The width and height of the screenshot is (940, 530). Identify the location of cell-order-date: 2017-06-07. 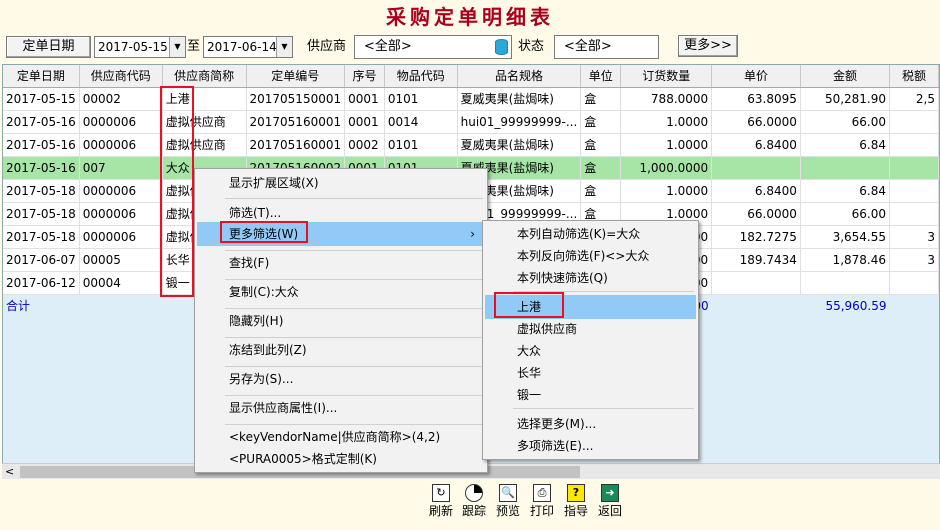
(41, 260).